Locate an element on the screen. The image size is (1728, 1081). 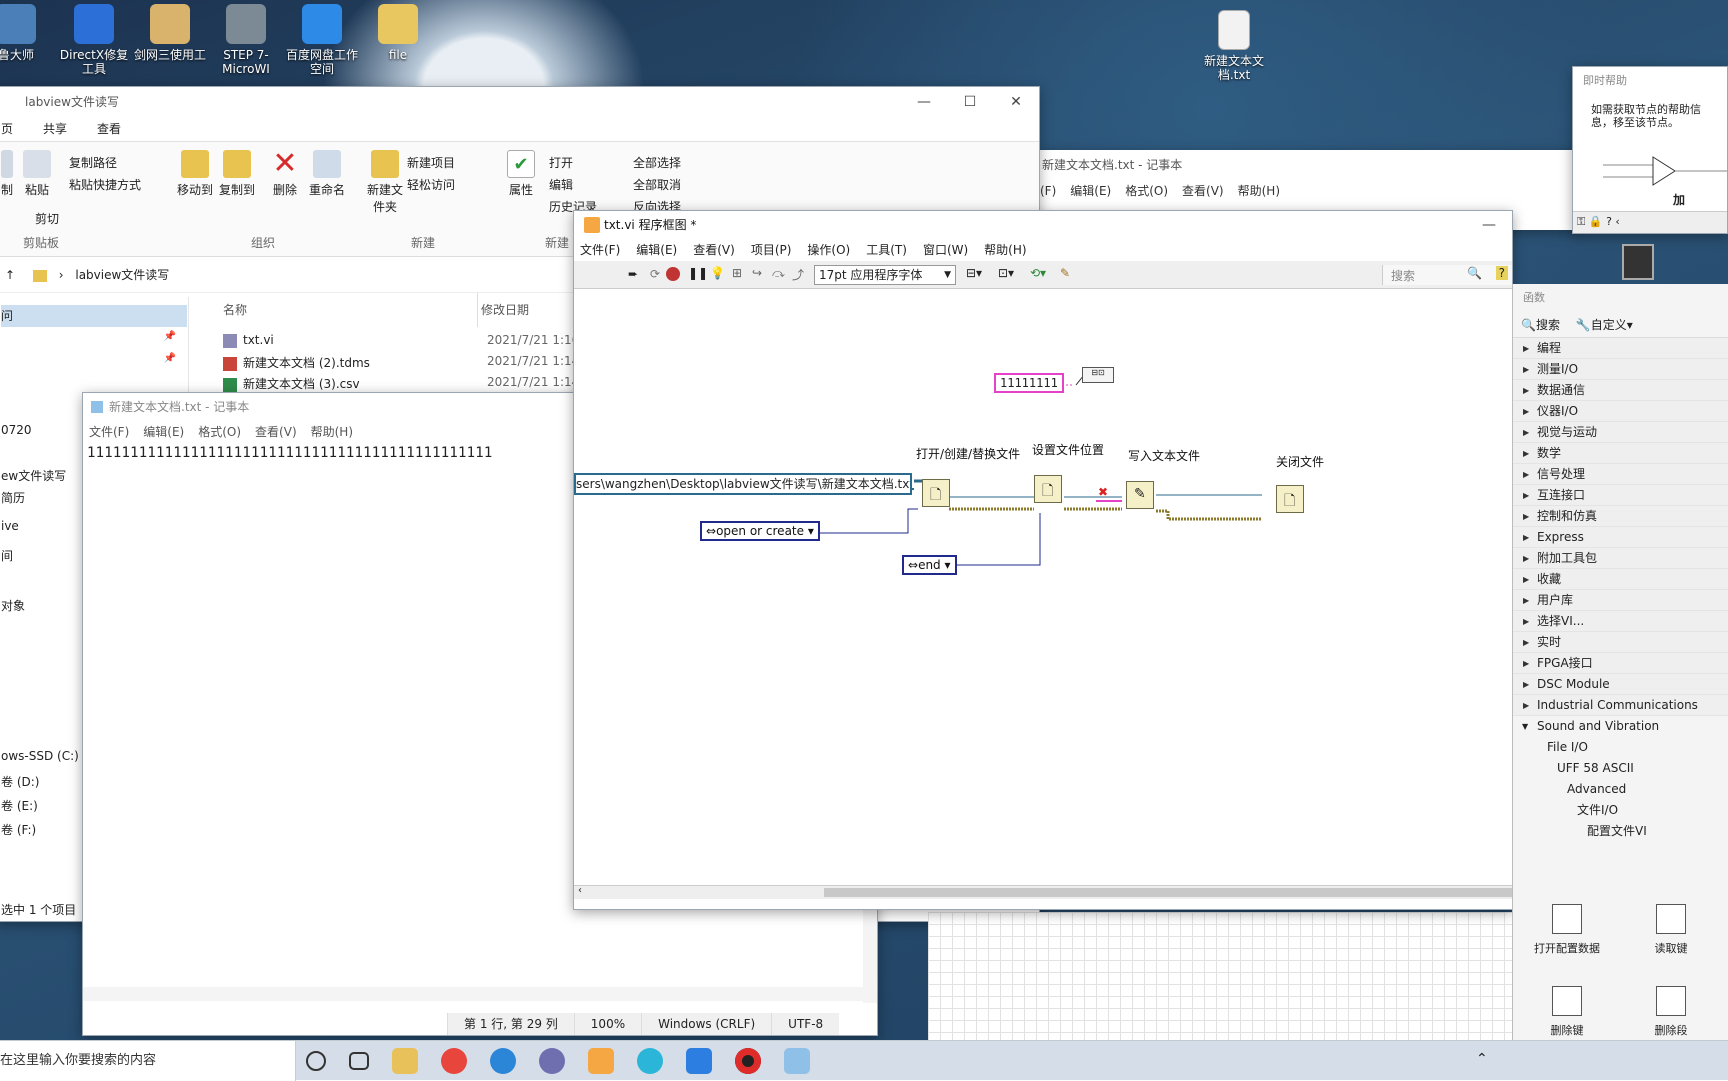
media-icon is located at coordinates (601, 1061).